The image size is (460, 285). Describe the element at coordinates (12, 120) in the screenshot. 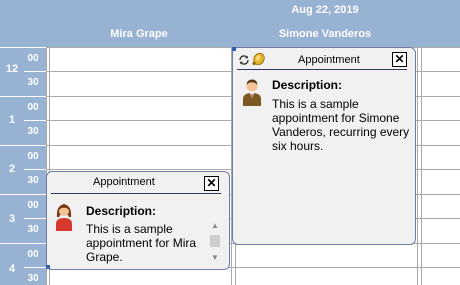

I see `hour-label-1: 1` at that location.